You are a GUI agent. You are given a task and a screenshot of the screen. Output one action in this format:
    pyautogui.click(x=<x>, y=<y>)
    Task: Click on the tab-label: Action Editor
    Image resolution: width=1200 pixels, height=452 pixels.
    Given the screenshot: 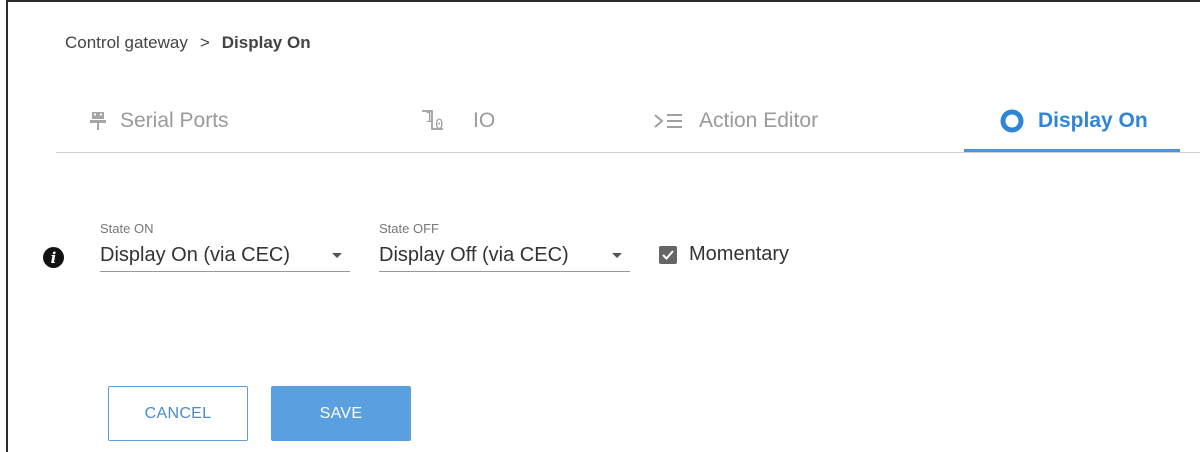 What is the action you would take?
    pyautogui.click(x=759, y=120)
    